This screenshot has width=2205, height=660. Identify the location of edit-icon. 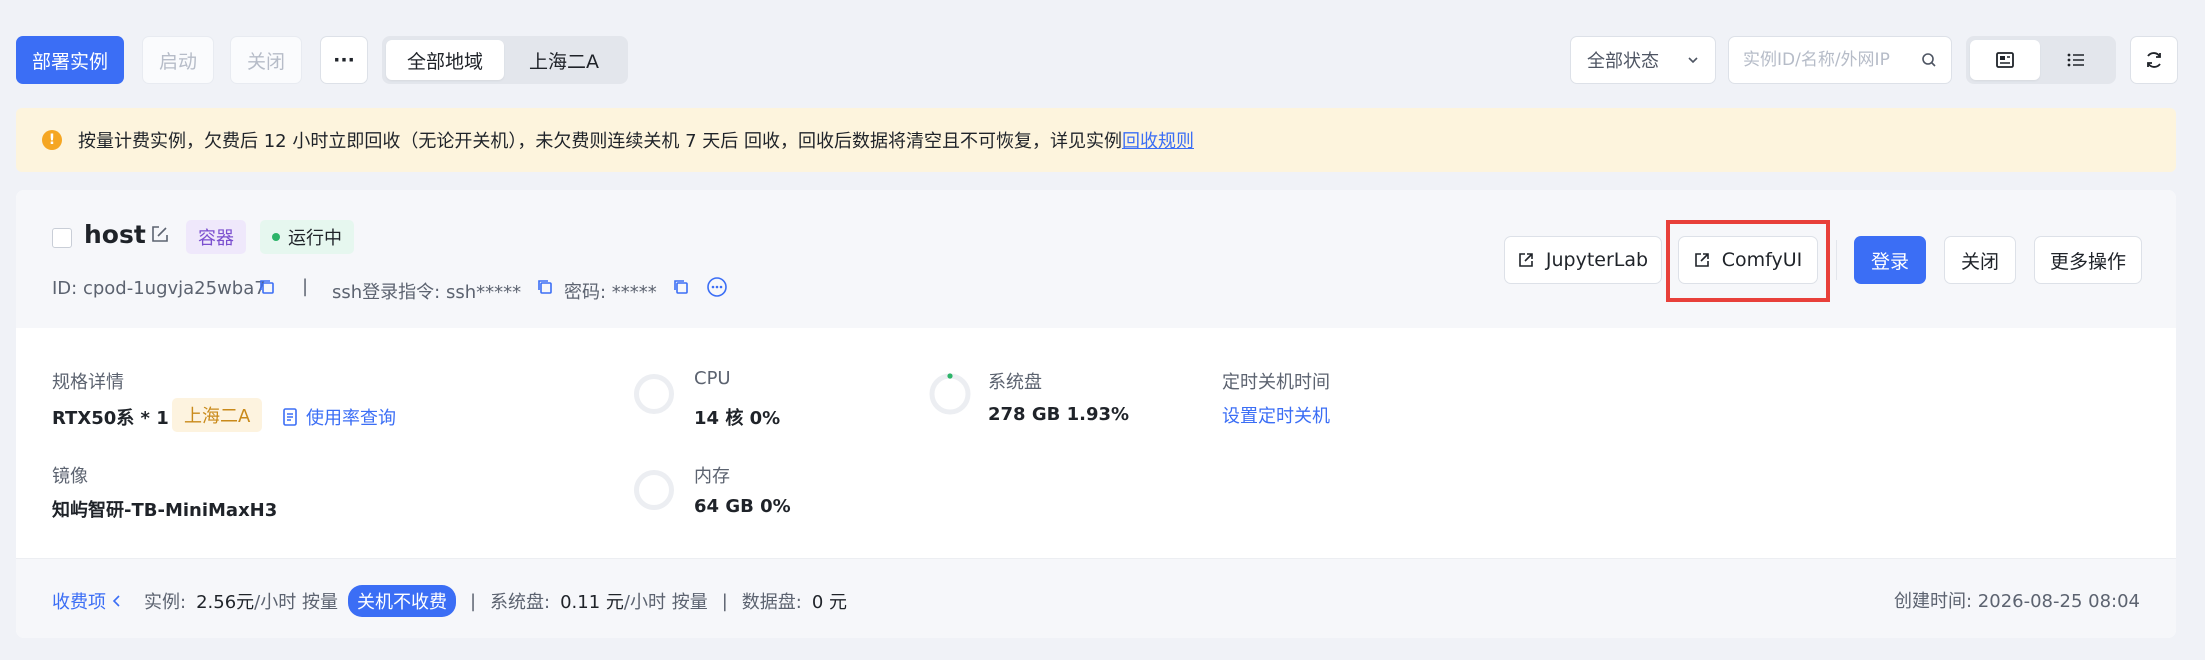
(160, 234).